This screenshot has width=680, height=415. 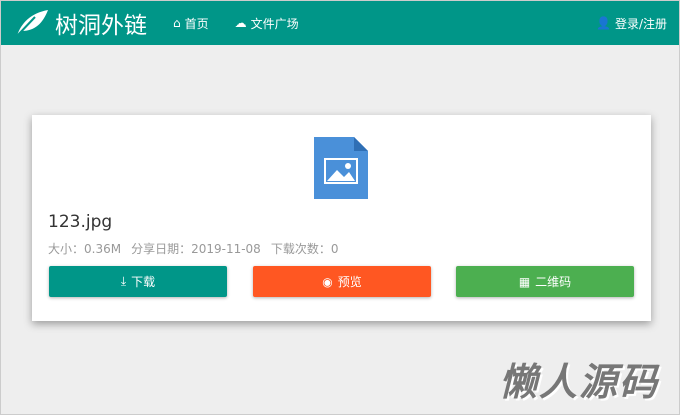 I want to click on qrcode-button: ▦ 二维码, so click(x=545, y=281).